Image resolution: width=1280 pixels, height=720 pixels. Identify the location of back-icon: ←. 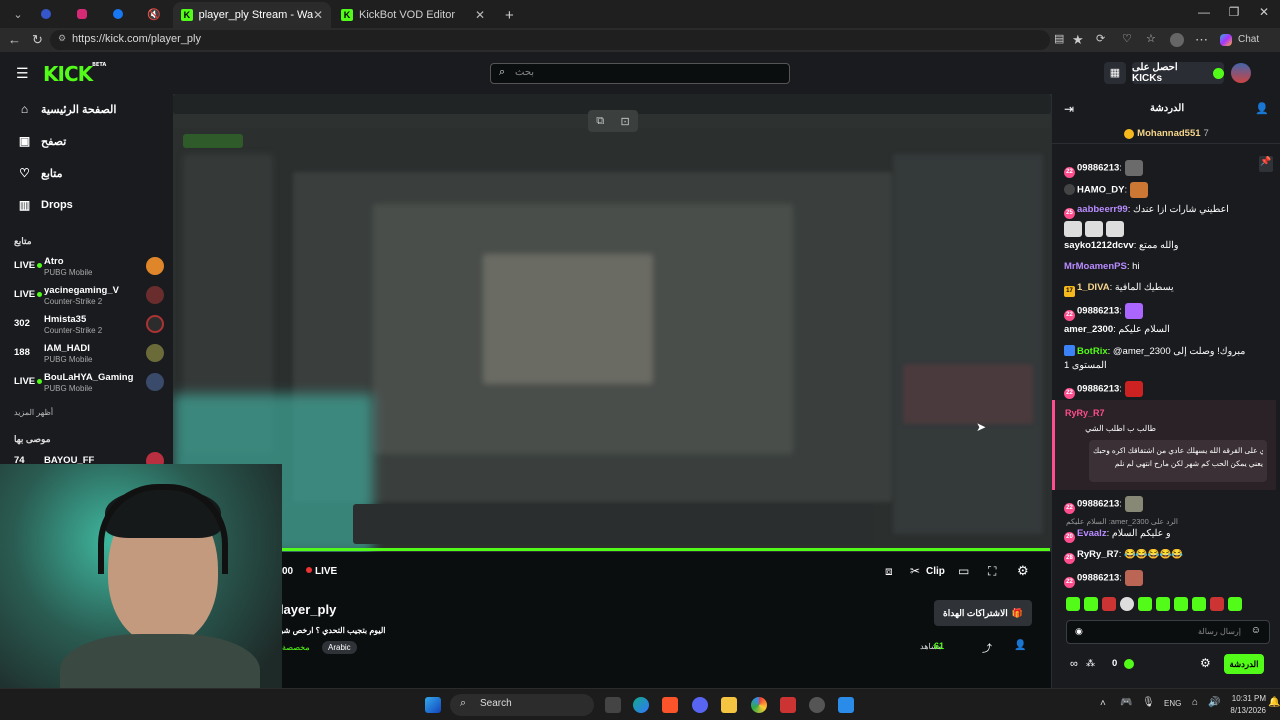
(14, 39).